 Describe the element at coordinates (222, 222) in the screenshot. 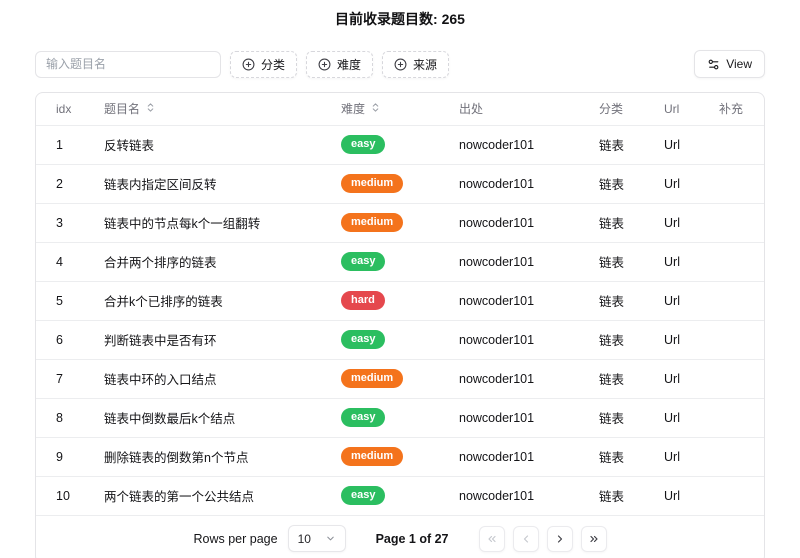

I see `cell-name: 链表中的节点每k个一组翻转` at that location.